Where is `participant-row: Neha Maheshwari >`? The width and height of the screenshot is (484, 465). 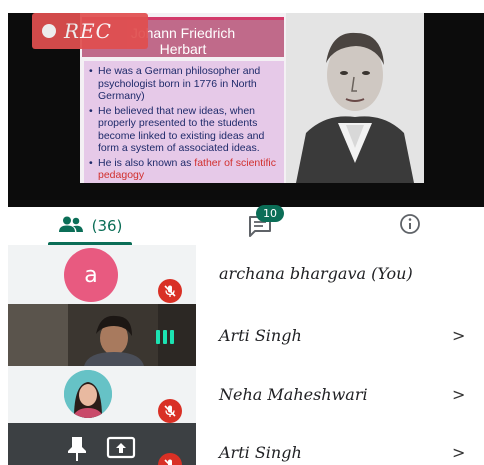 participant-row: Neha Maheshwari > is located at coordinates (242, 394).